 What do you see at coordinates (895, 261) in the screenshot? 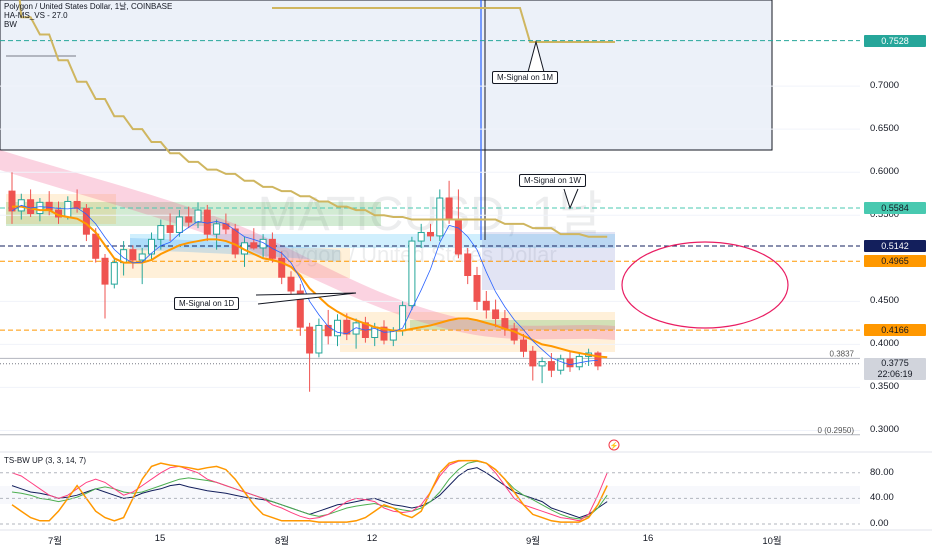
I see `price-tag-3: 0.4965` at bounding box center [895, 261].